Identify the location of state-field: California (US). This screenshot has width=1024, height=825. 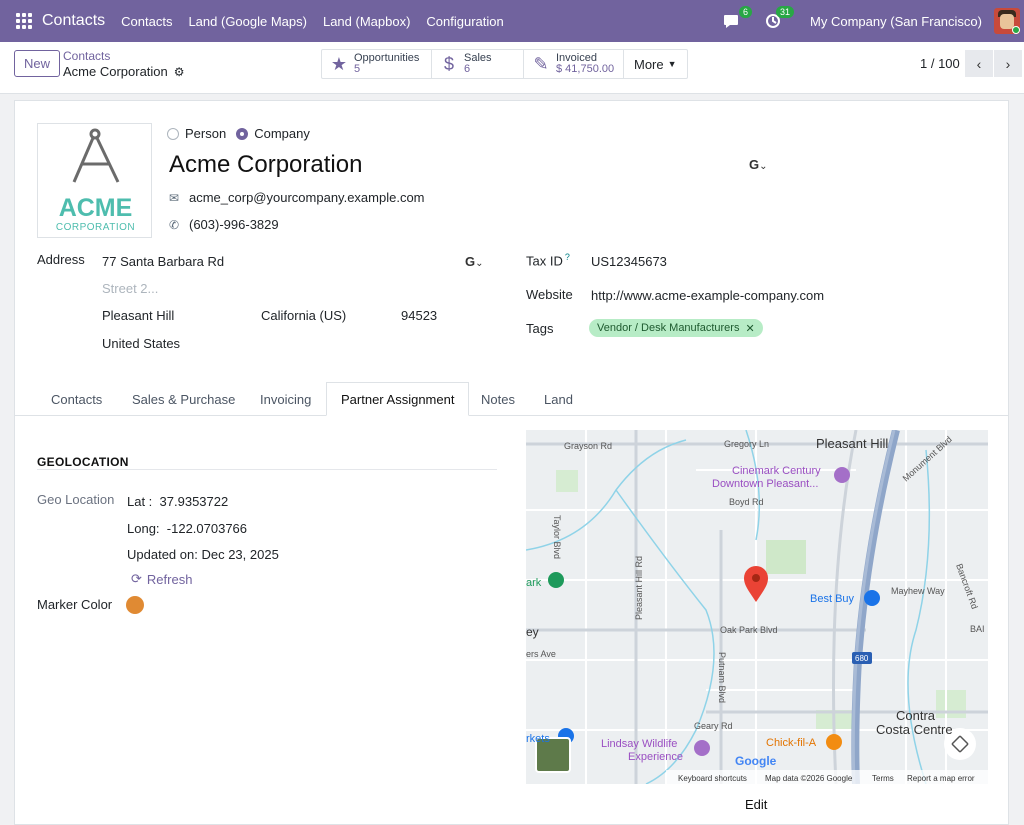
(303, 315).